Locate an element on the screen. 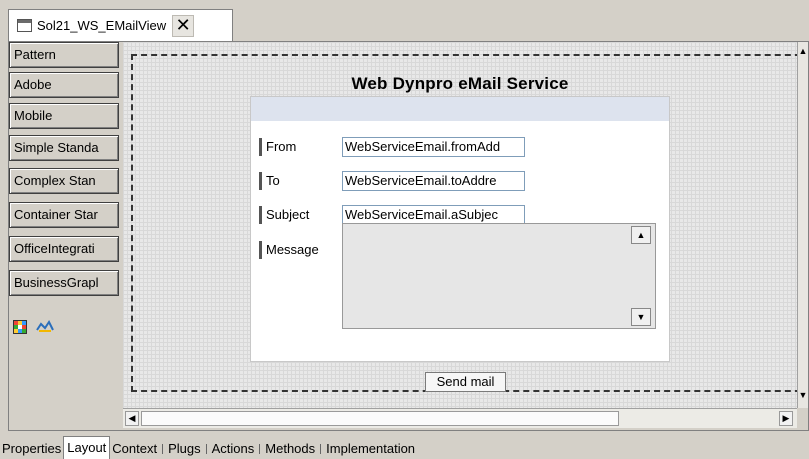 The width and height of the screenshot is (809, 459). message-label: Message is located at coordinates (289, 250).